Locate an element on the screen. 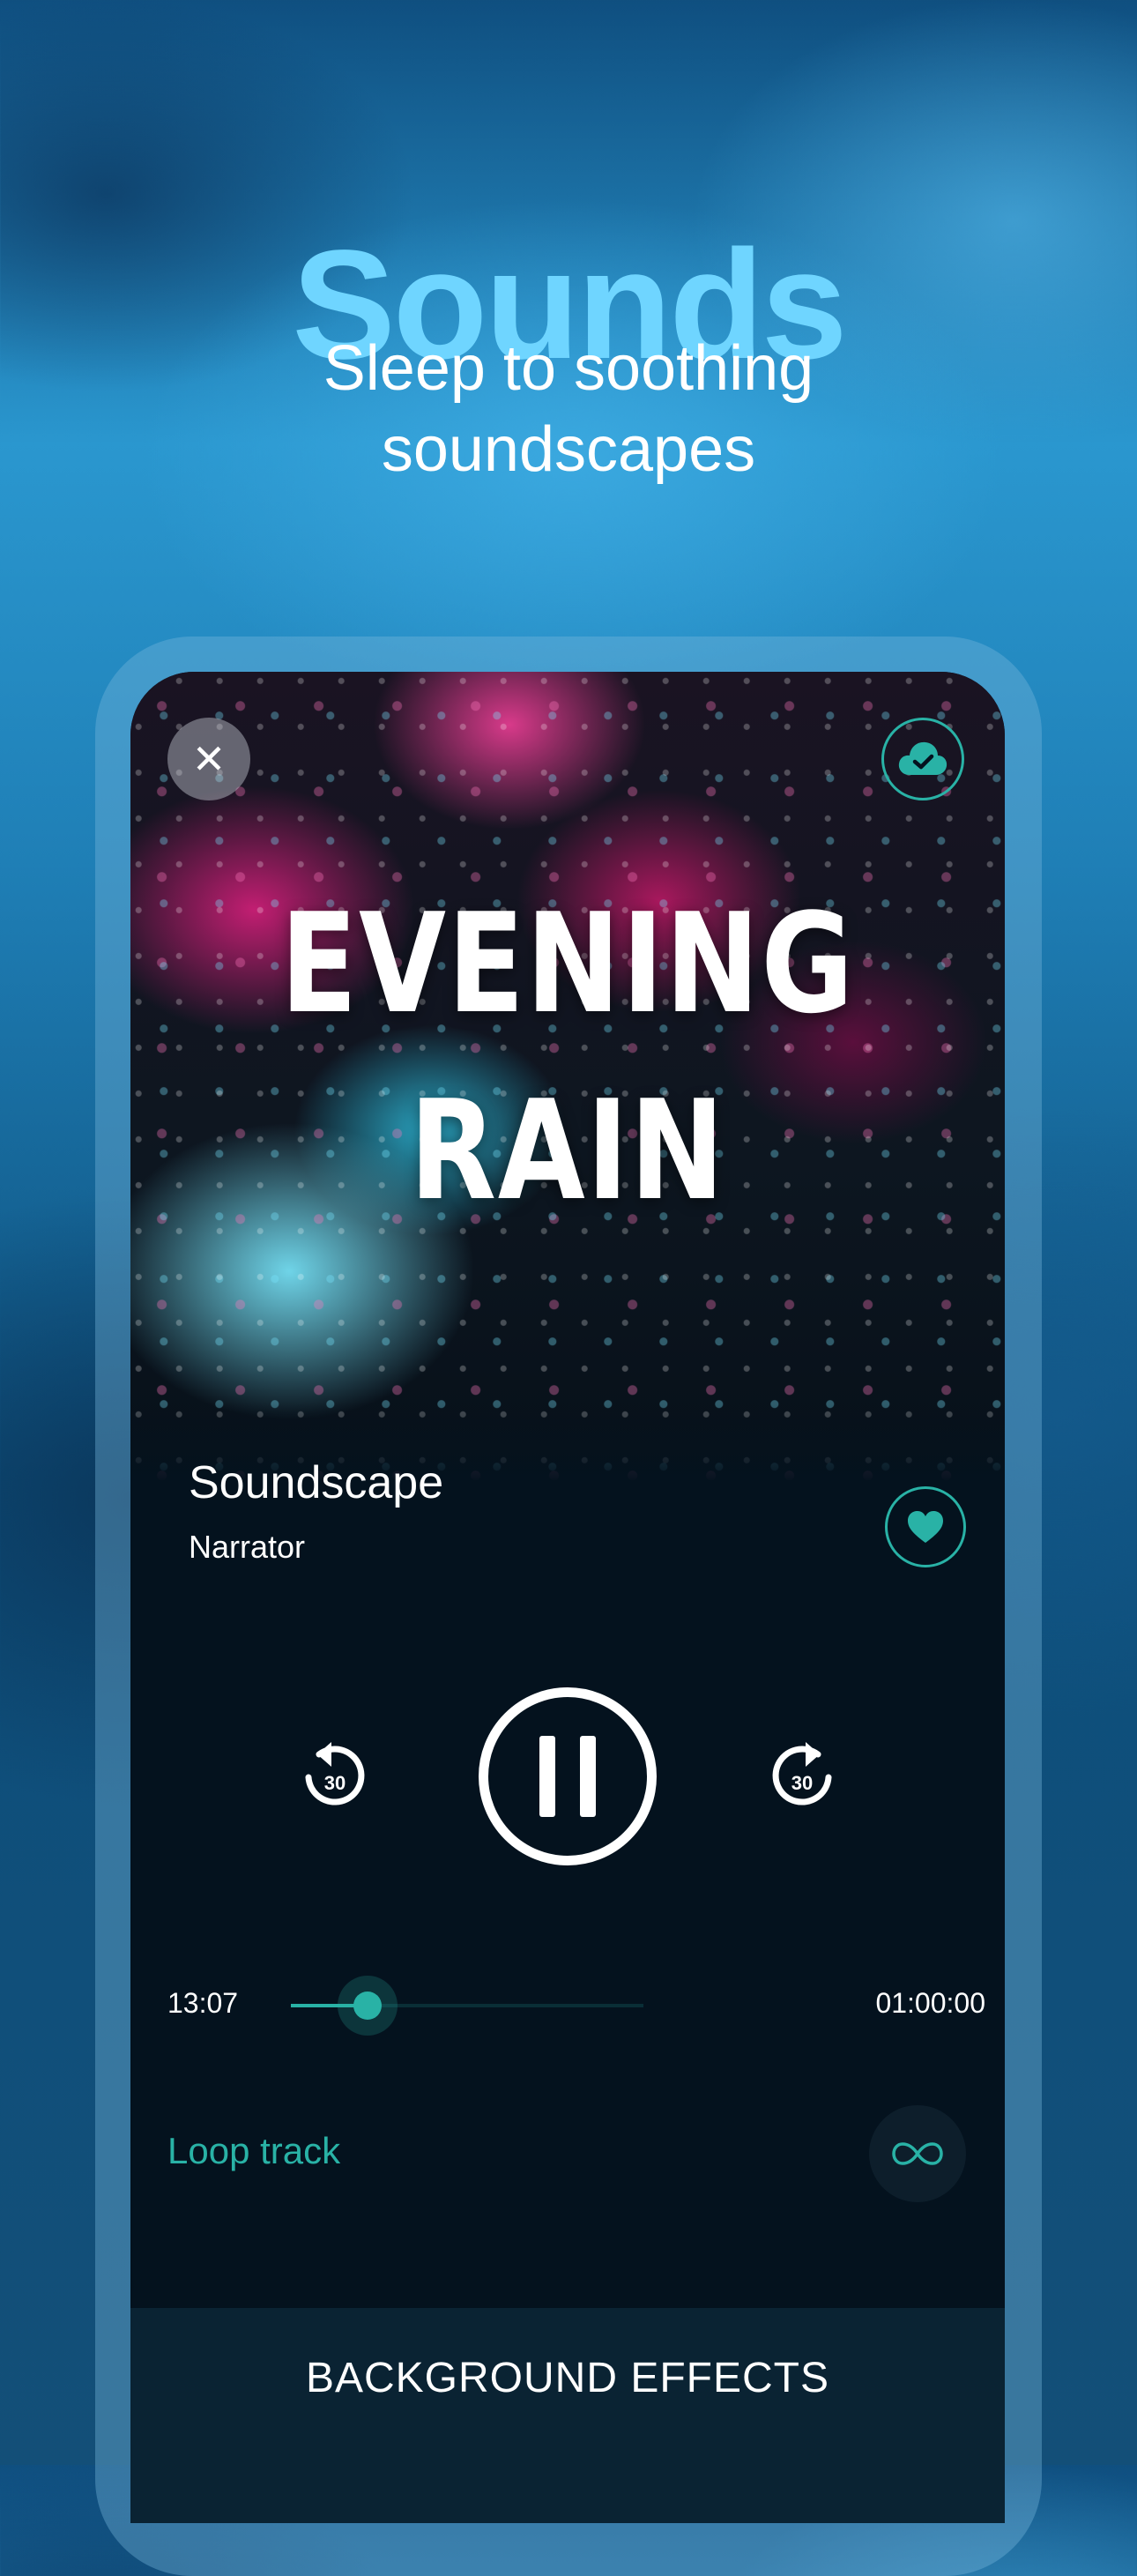 The width and height of the screenshot is (1137, 2576). forward-30-button: 30 is located at coordinates (803, 1774).